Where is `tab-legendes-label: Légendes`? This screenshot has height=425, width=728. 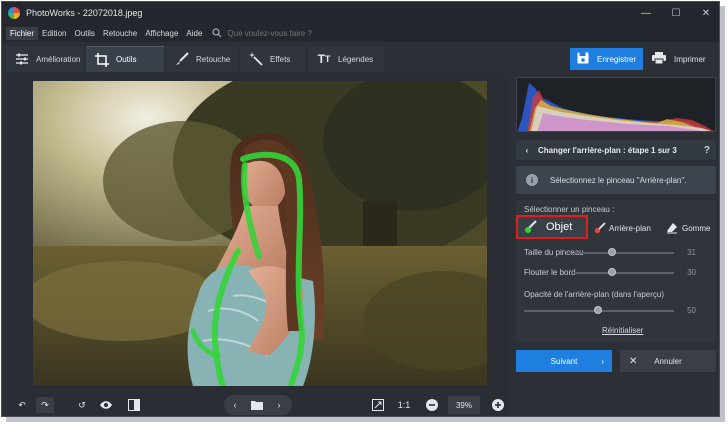
tab-legendes-label: Légendes is located at coordinates (356, 59).